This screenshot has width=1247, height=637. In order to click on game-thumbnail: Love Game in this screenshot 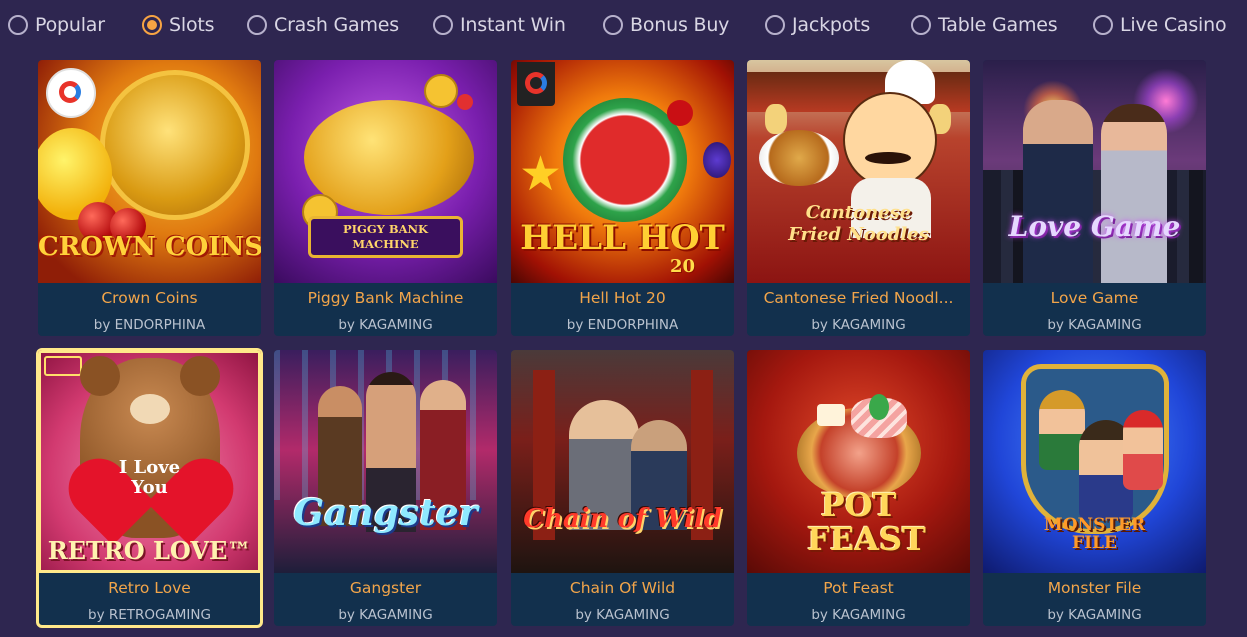, I will do `click(1094, 171)`.